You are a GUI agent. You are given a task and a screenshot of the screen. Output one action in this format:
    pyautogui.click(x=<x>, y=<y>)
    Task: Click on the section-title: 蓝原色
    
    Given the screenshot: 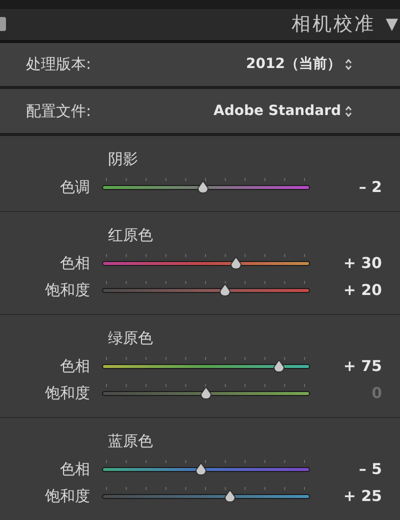 What is the action you would take?
    pyautogui.click(x=131, y=441)
    